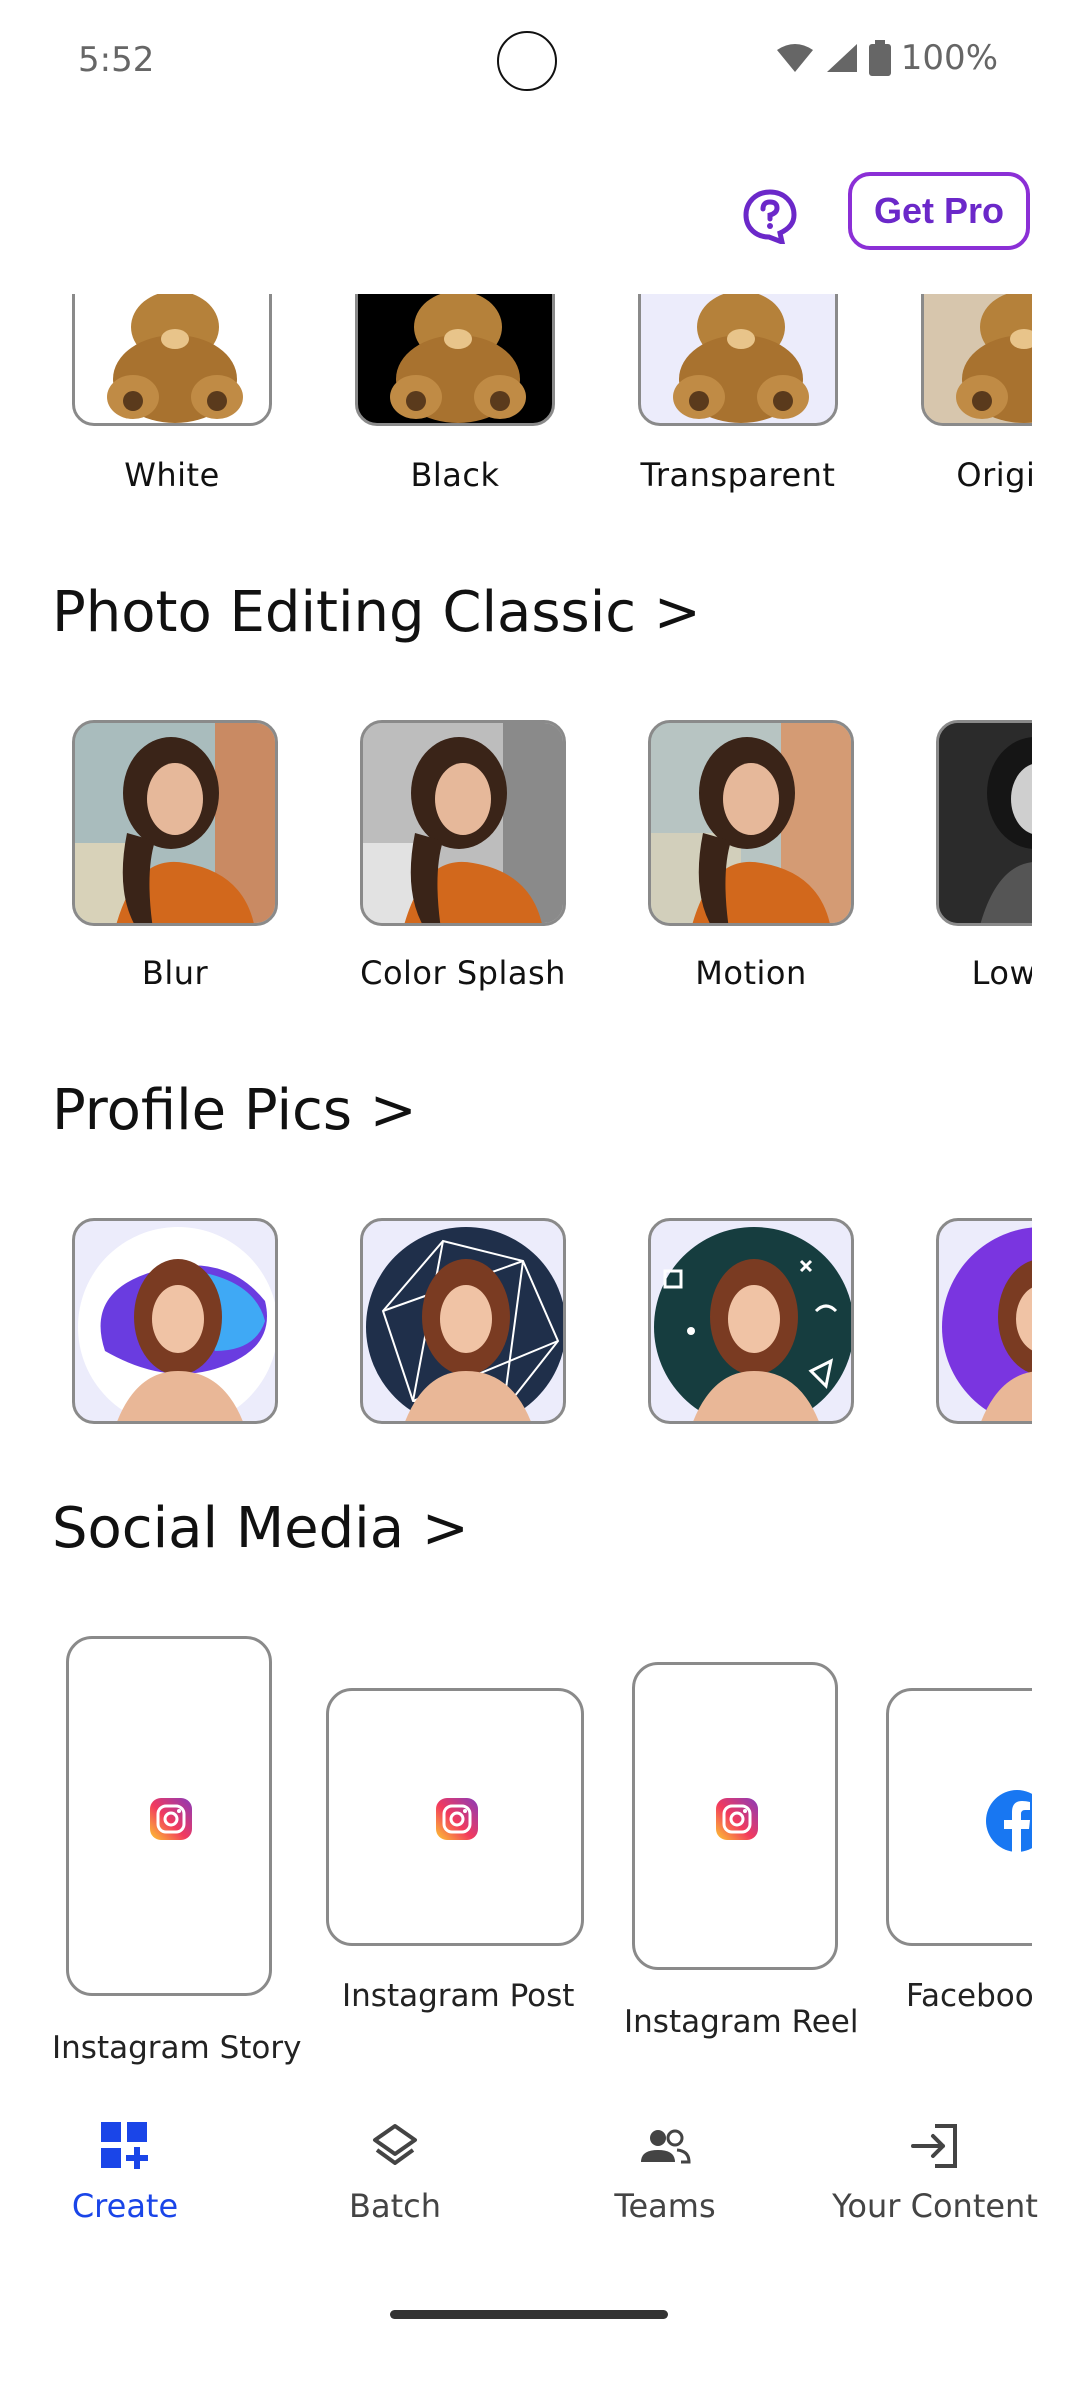 The height and width of the screenshot is (2400, 1080). I want to click on status-time: 5:52, so click(116, 60).